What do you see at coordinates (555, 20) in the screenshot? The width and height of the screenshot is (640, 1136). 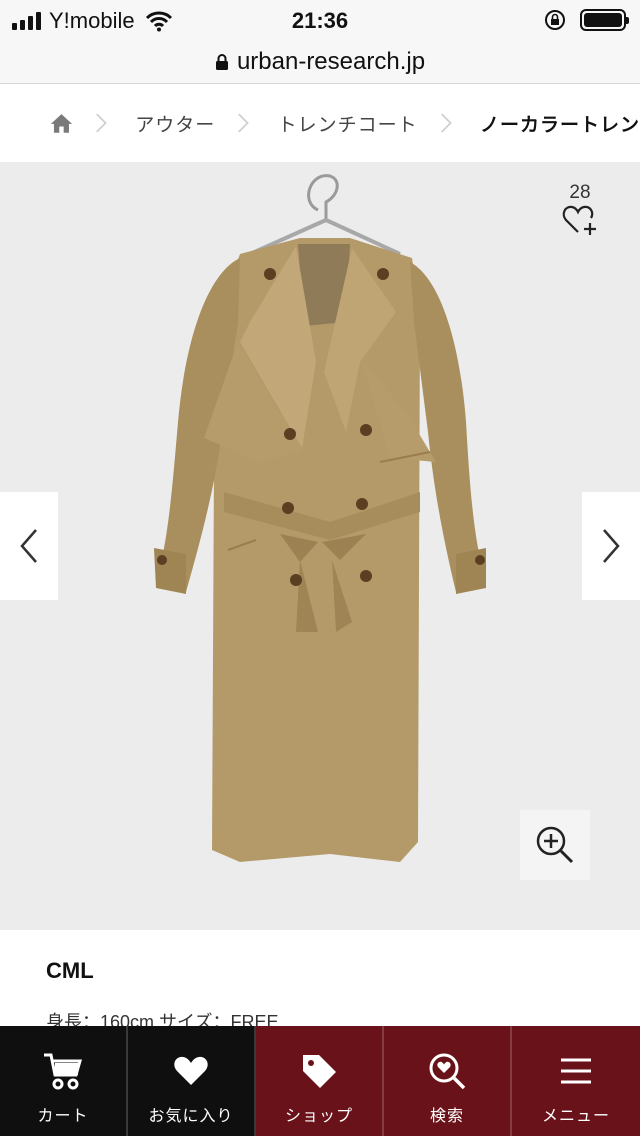 I see `orientation-lock-icon` at bounding box center [555, 20].